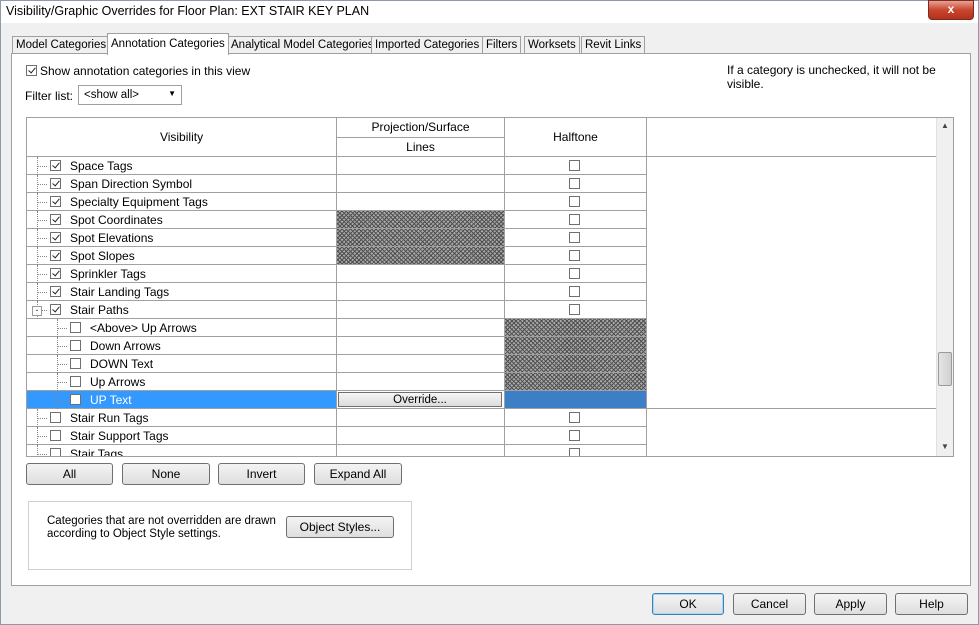  I want to click on table-row: Stair Tags, so click(482, 450).